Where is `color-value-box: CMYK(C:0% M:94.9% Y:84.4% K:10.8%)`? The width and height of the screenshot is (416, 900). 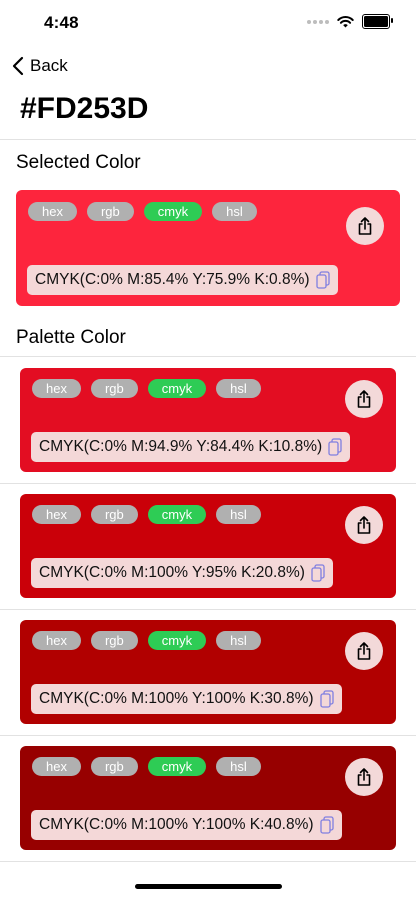 color-value-box: CMYK(C:0% M:94.9% Y:84.4% K:10.8%) is located at coordinates (191, 447).